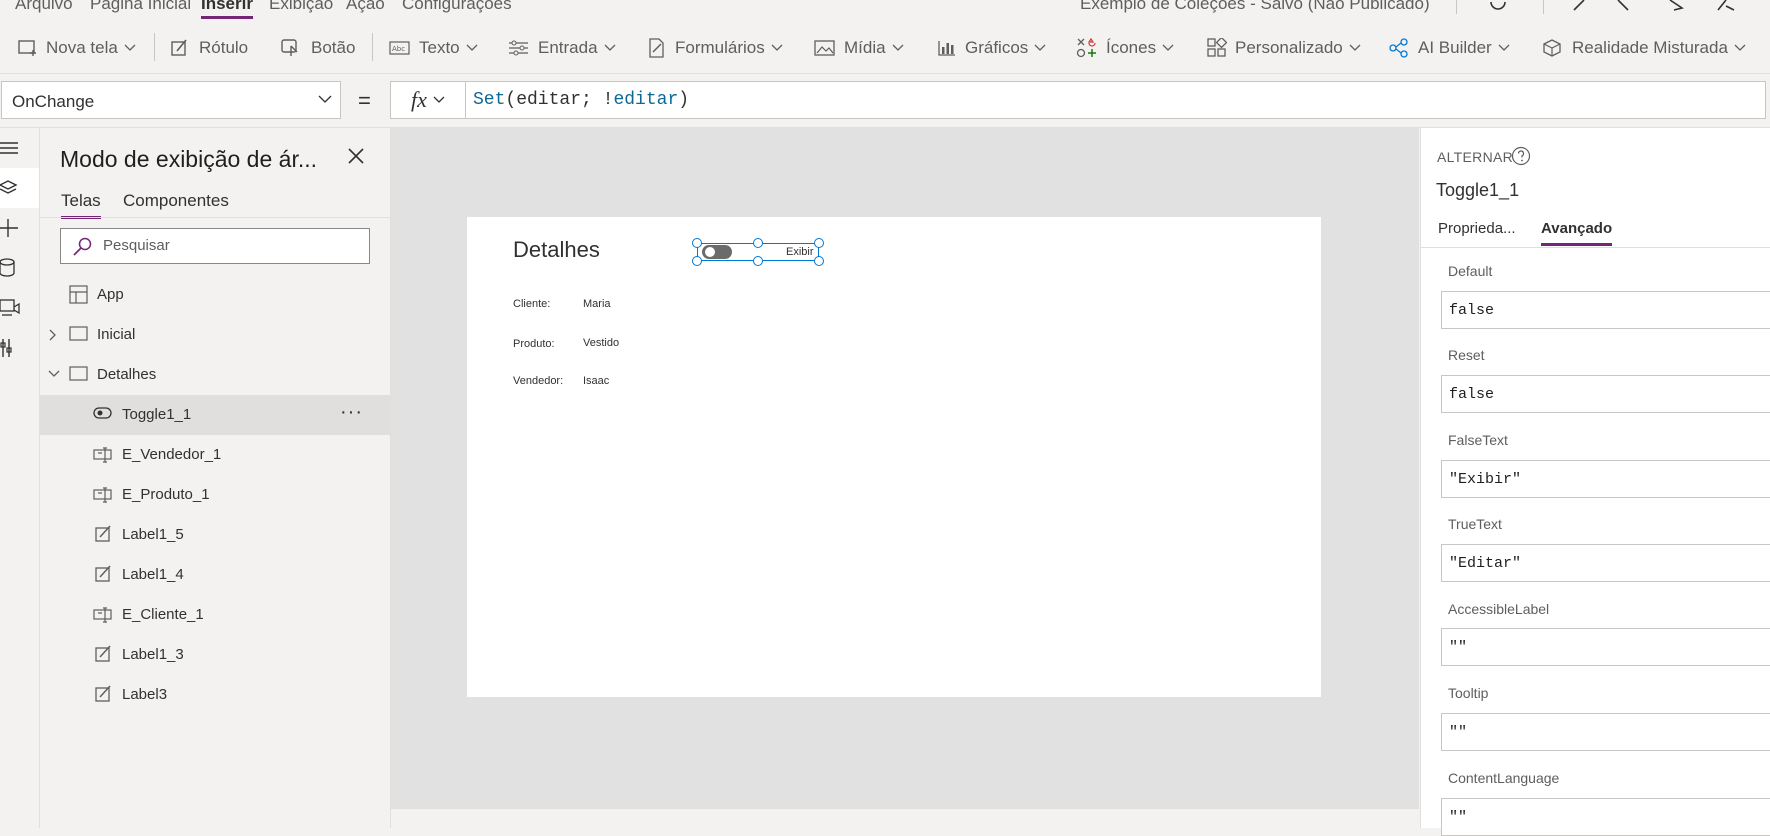 The width and height of the screenshot is (1770, 836). Describe the element at coordinates (1605, 647) in the screenshot. I see `prop-accessiblelabel-input: ""` at that location.